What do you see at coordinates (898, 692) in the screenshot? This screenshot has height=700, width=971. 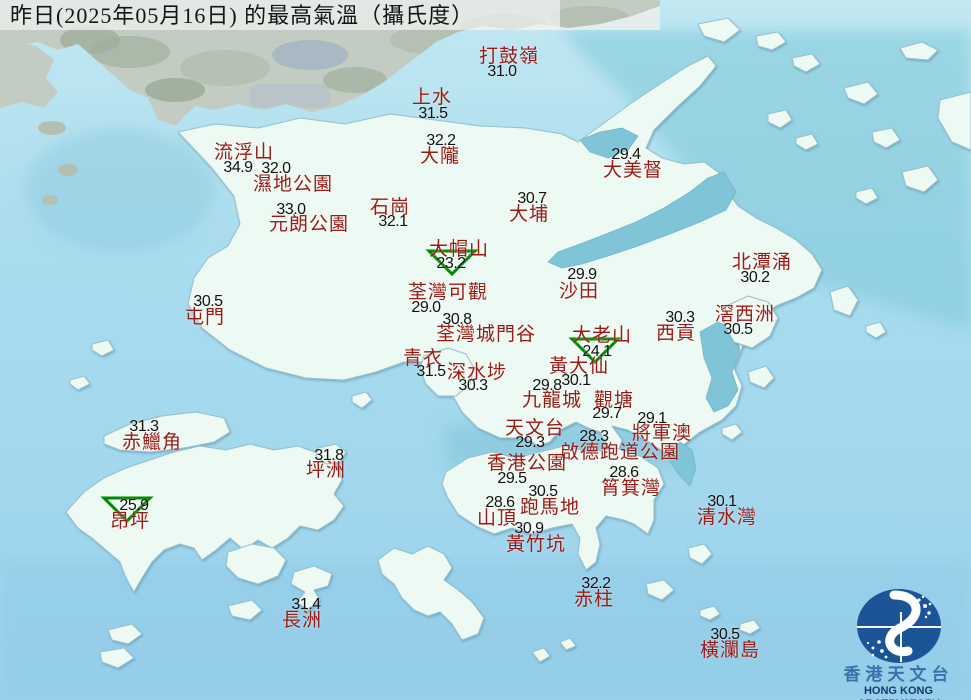 I see `hko-name-english: HONG KONG OBSERVATORY` at bounding box center [898, 692].